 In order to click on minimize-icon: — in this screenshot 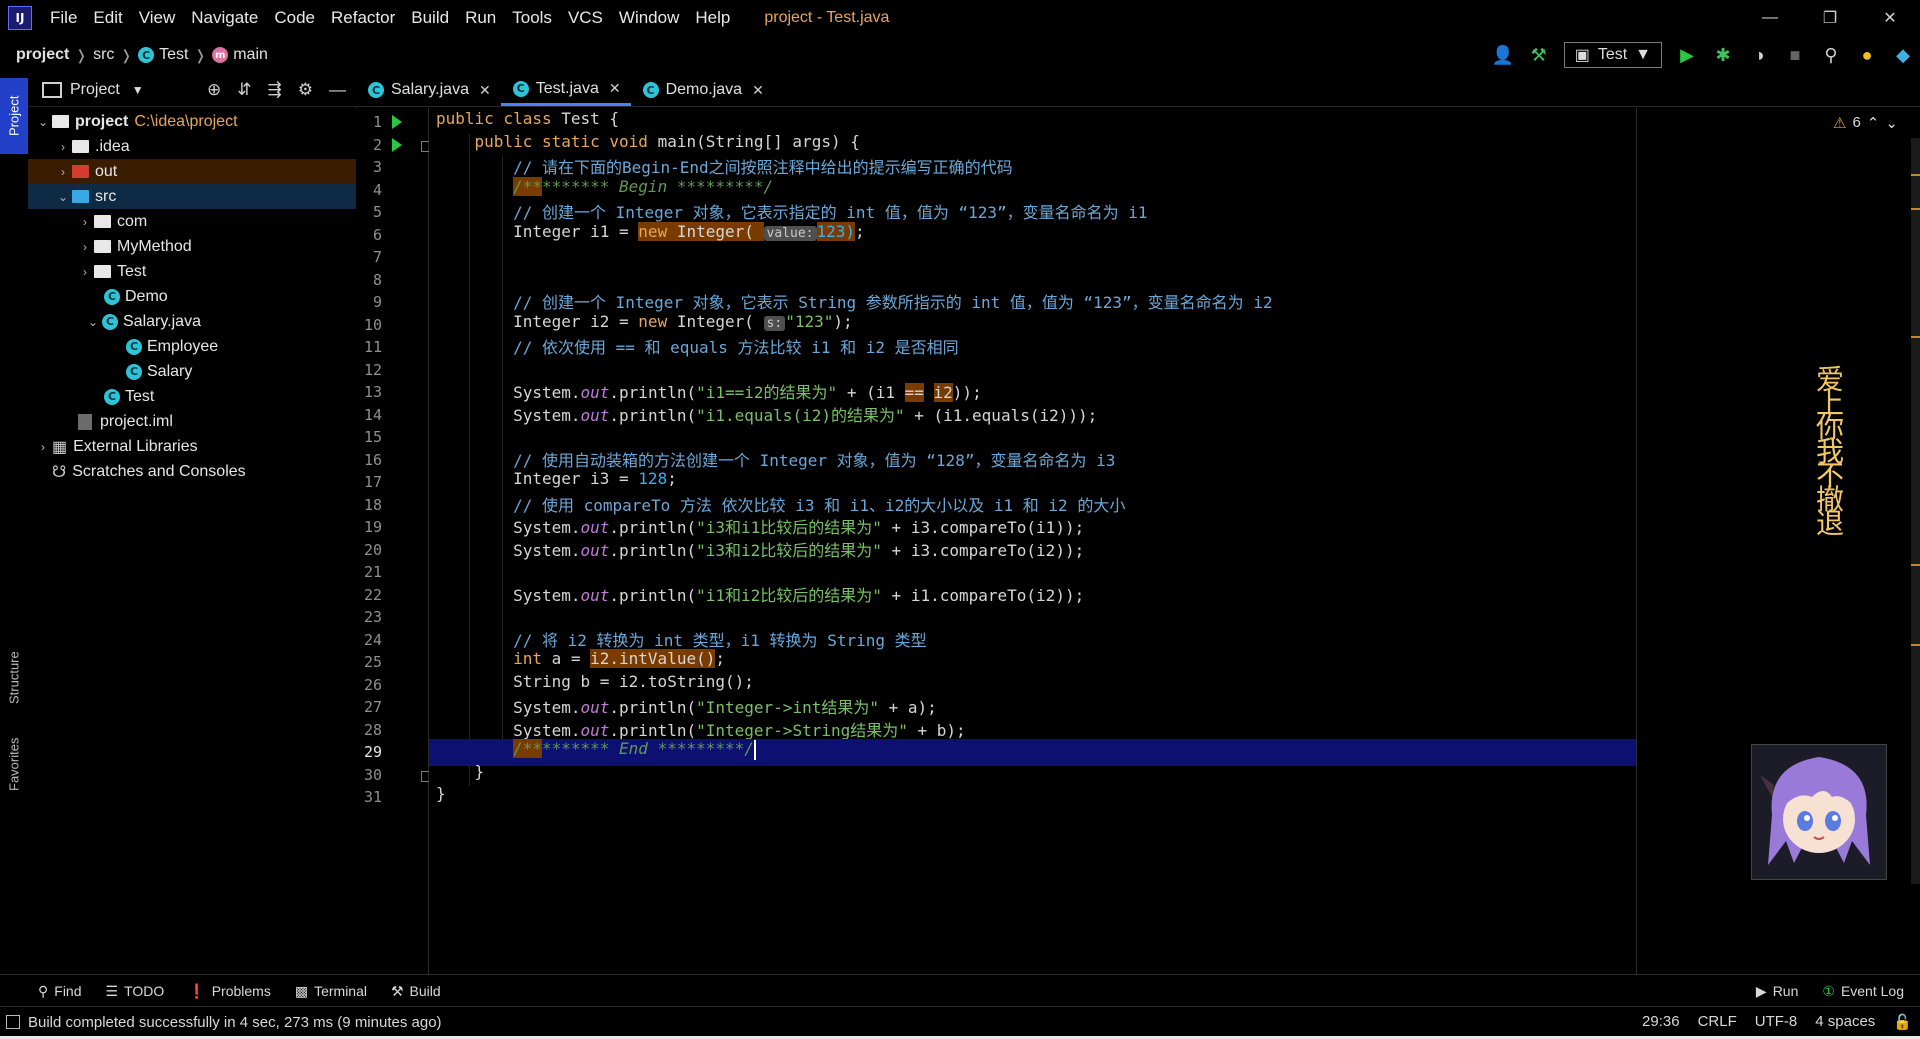, I will do `click(1770, 18)`.